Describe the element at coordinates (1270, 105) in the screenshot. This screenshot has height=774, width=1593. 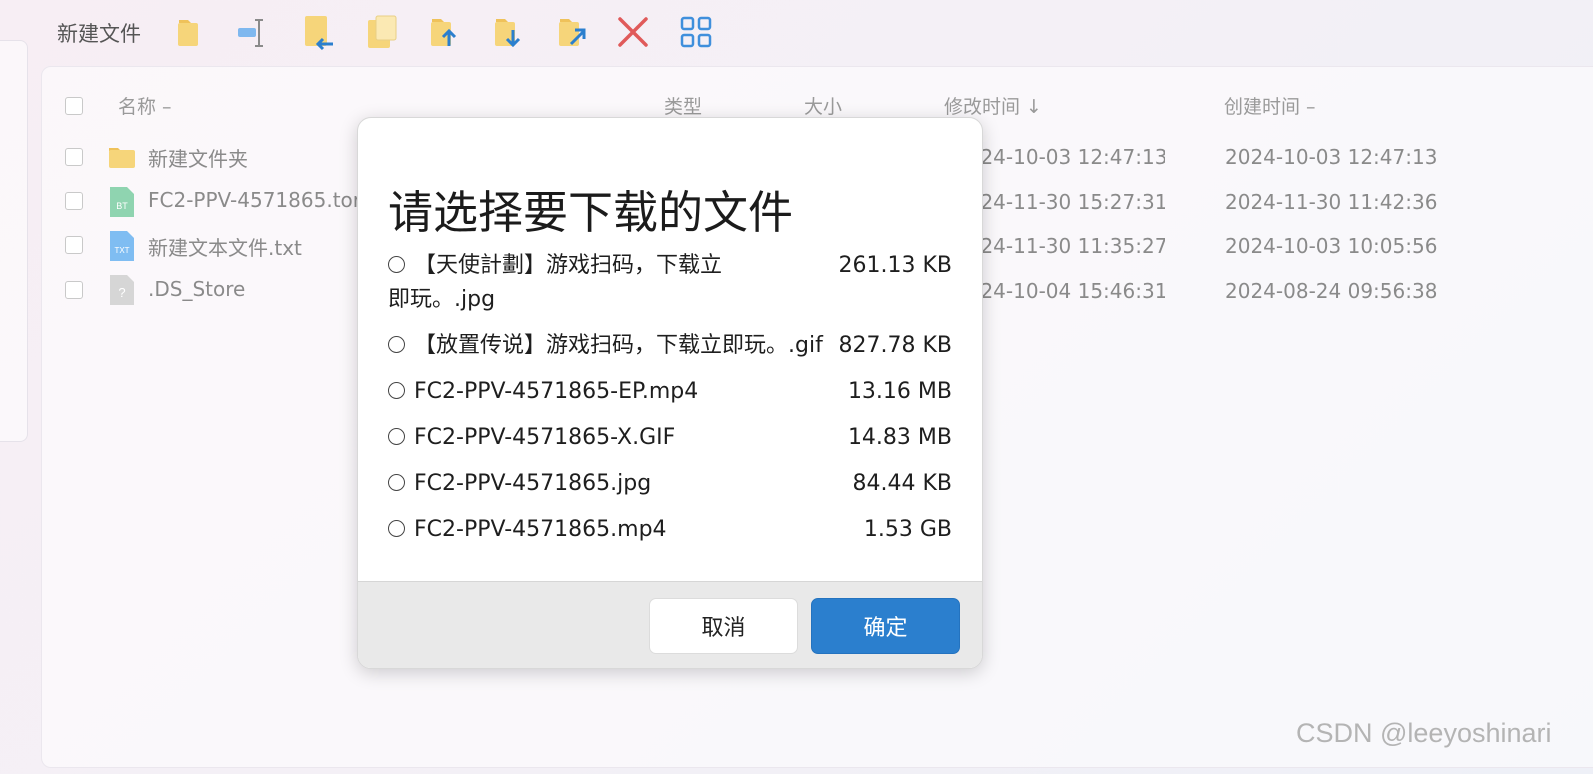
I see `column-header-created: 创建时间 –` at that location.